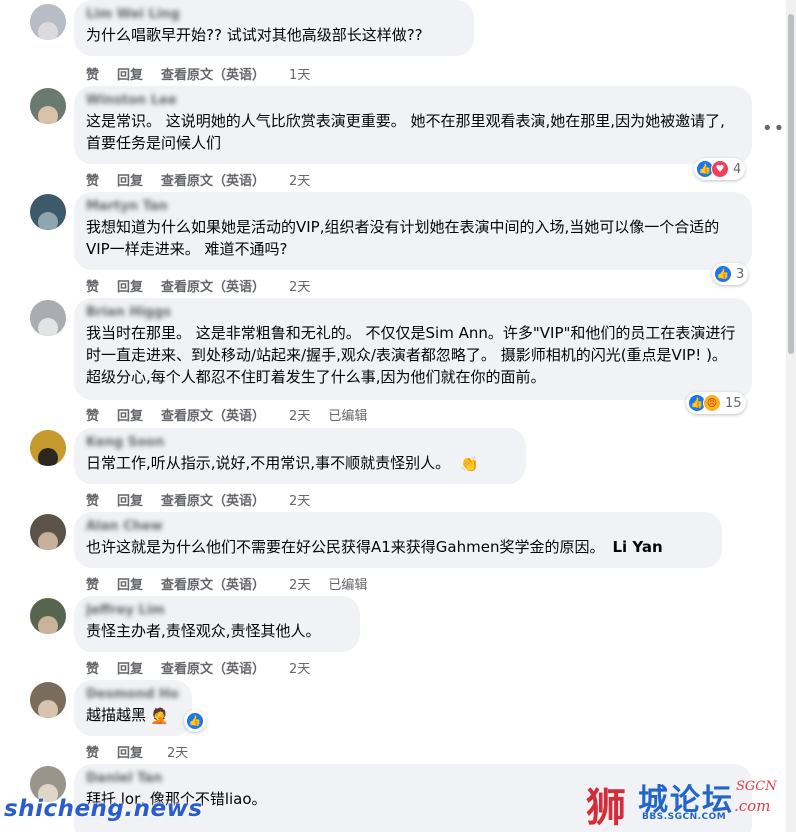 The width and height of the screenshot is (796, 832). I want to click on comment-author: Brian Higgs, so click(412, 312).